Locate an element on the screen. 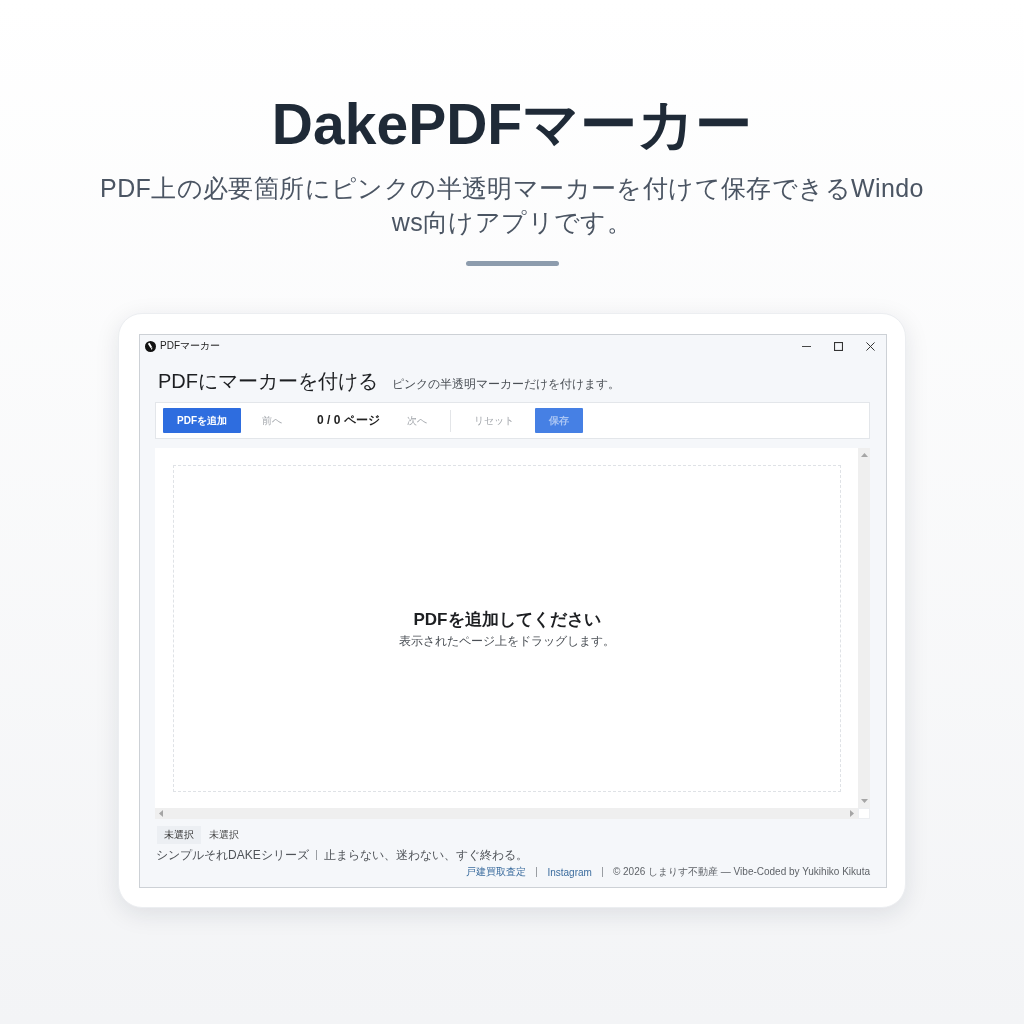  close-icon is located at coordinates (870, 346).